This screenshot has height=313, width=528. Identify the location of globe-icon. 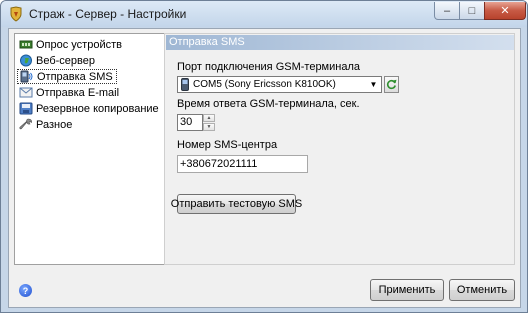
(26, 60).